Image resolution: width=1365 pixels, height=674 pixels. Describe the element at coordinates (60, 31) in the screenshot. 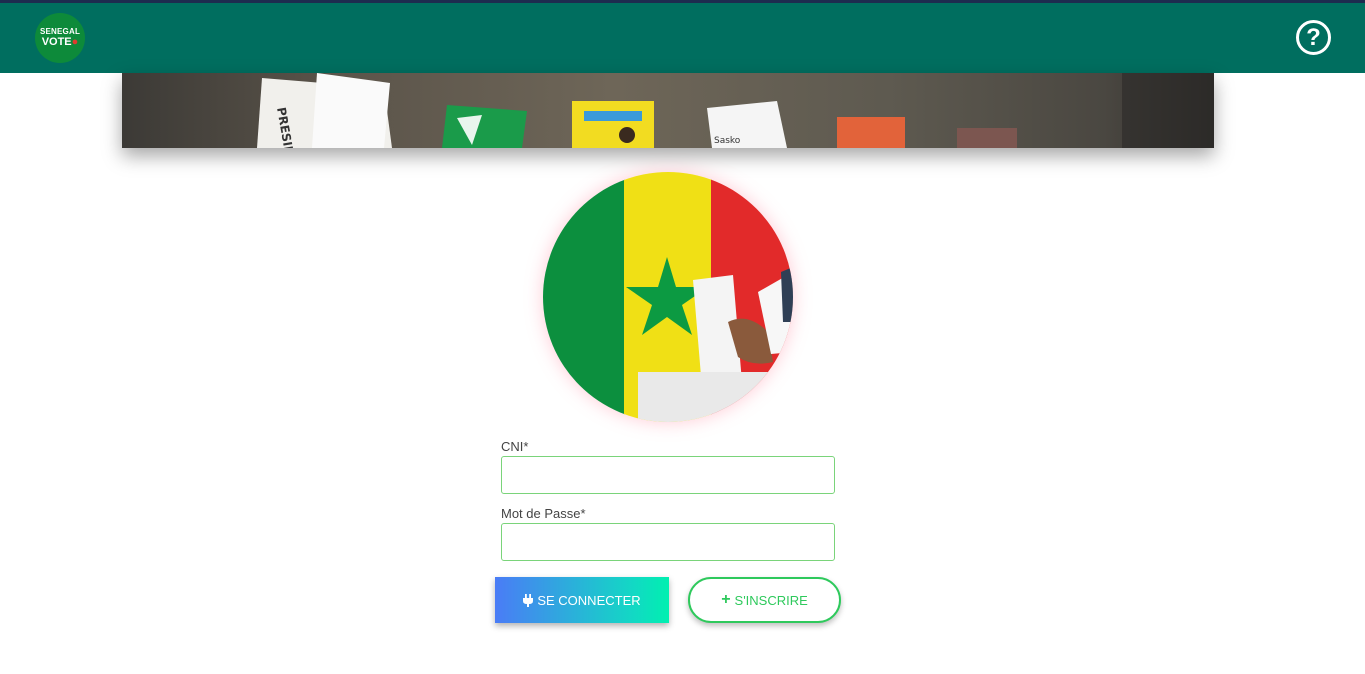

I see `logo-line-1: SENEGAL` at that location.